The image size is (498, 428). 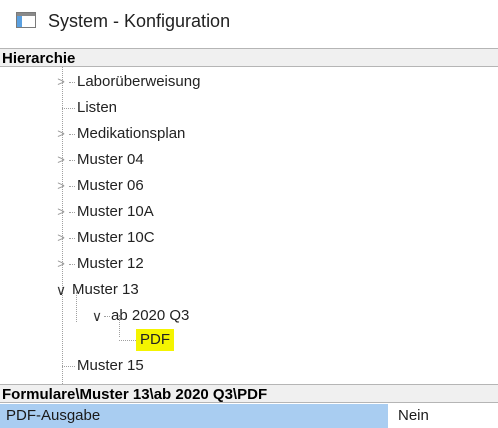 I want to click on tree-item: Listen, so click(x=249, y=108).